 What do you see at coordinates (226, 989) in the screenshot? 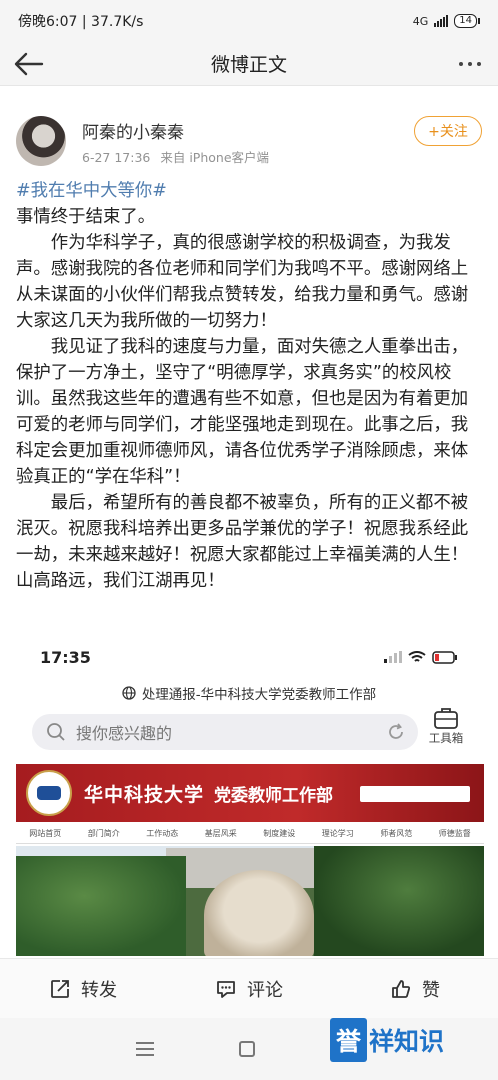
I see `comment-icon` at bounding box center [226, 989].